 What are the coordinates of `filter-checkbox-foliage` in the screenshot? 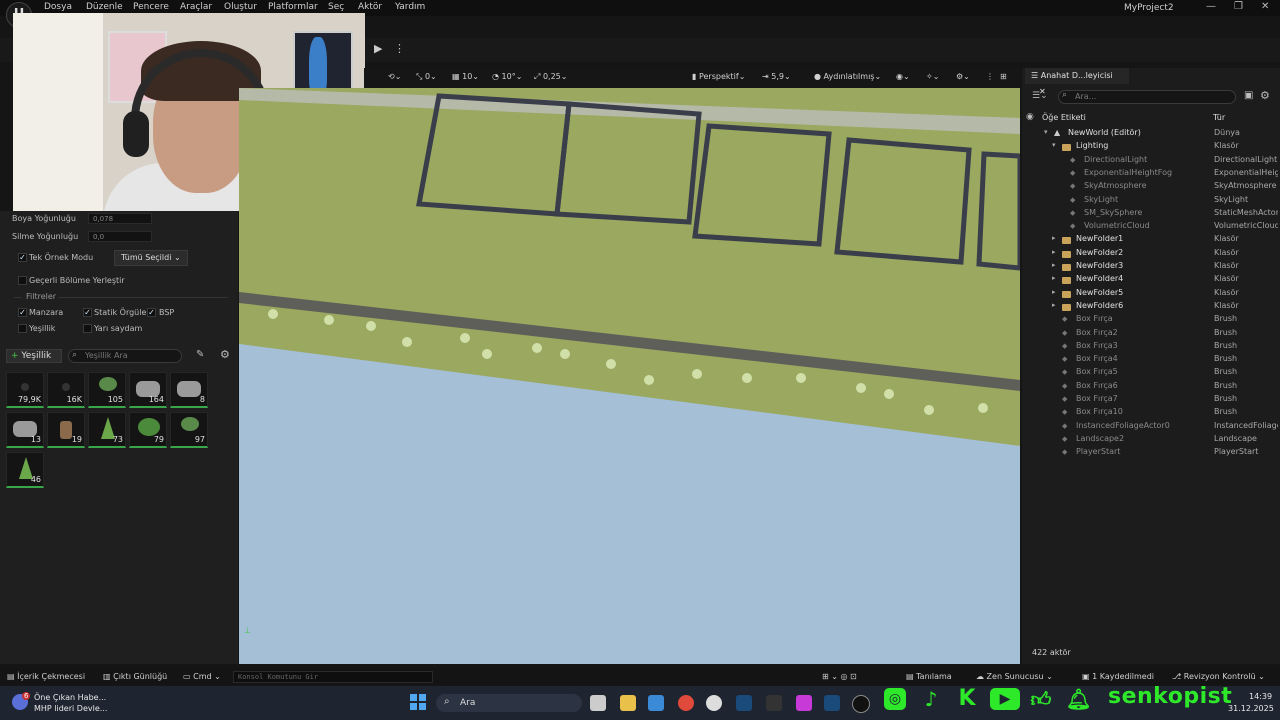 It's located at (22, 328).